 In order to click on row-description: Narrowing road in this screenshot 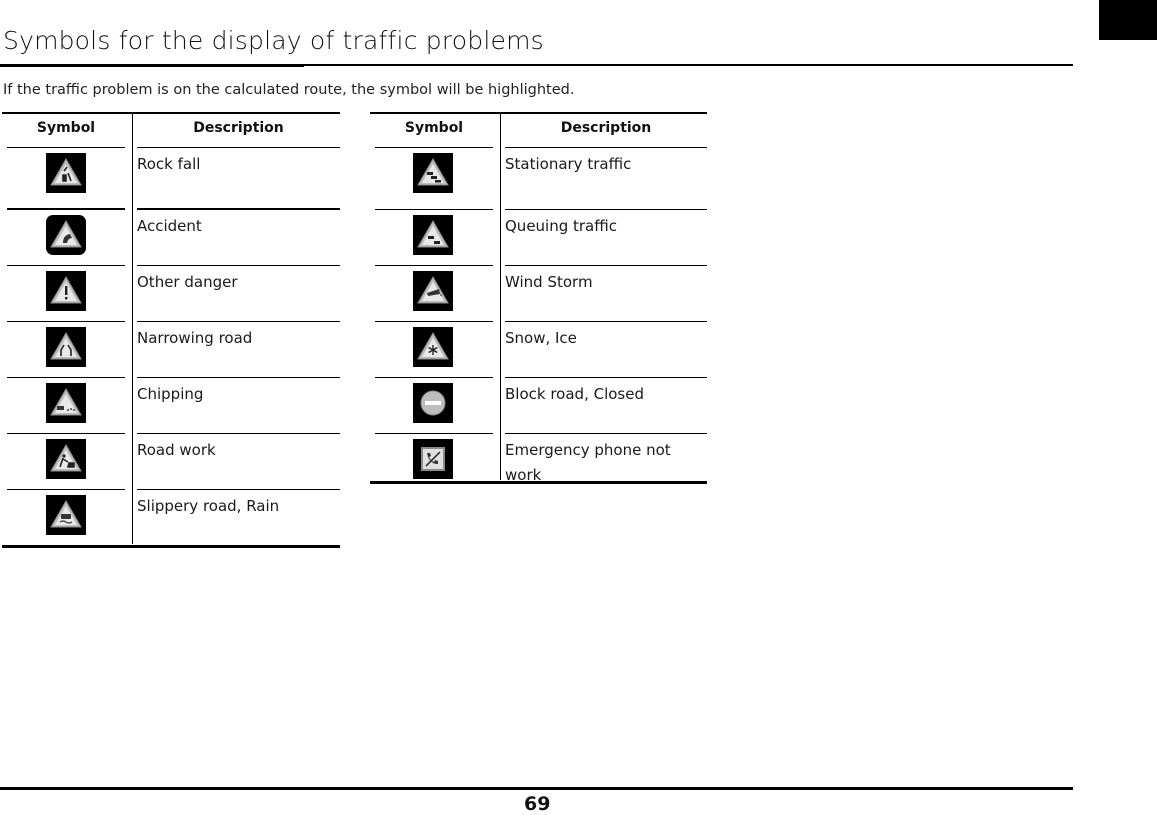, I will do `click(195, 338)`.